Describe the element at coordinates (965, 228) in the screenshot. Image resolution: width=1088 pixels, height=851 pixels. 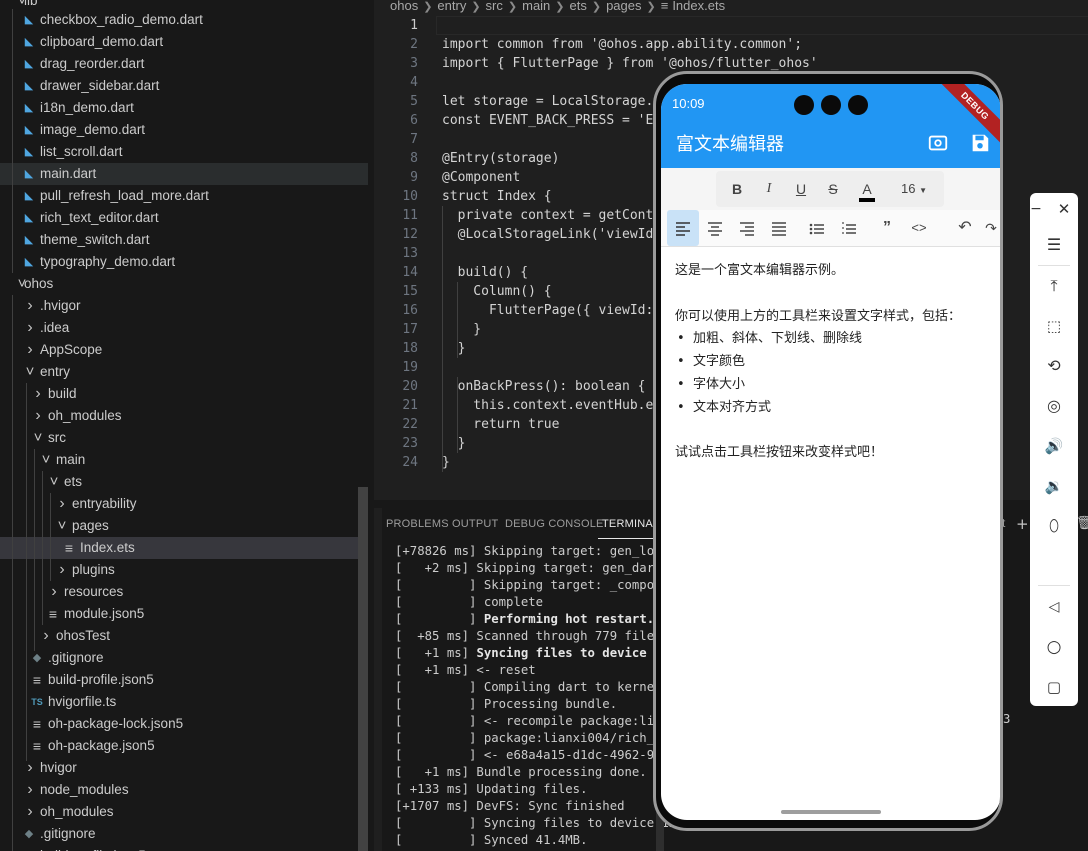
I see `undo-button: ↶` at that location.